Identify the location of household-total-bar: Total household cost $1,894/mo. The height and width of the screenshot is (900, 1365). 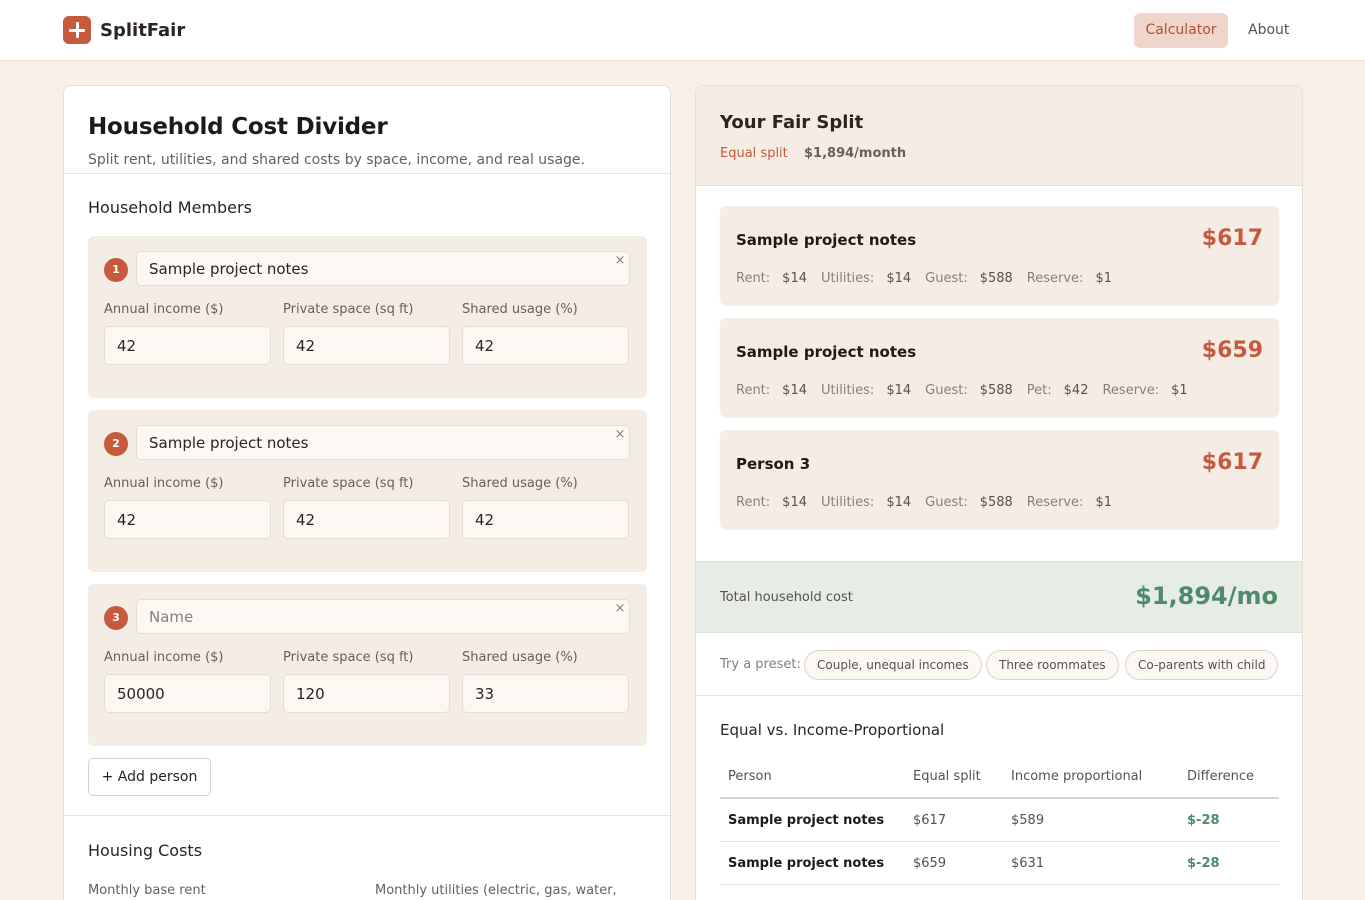
(999, 597).